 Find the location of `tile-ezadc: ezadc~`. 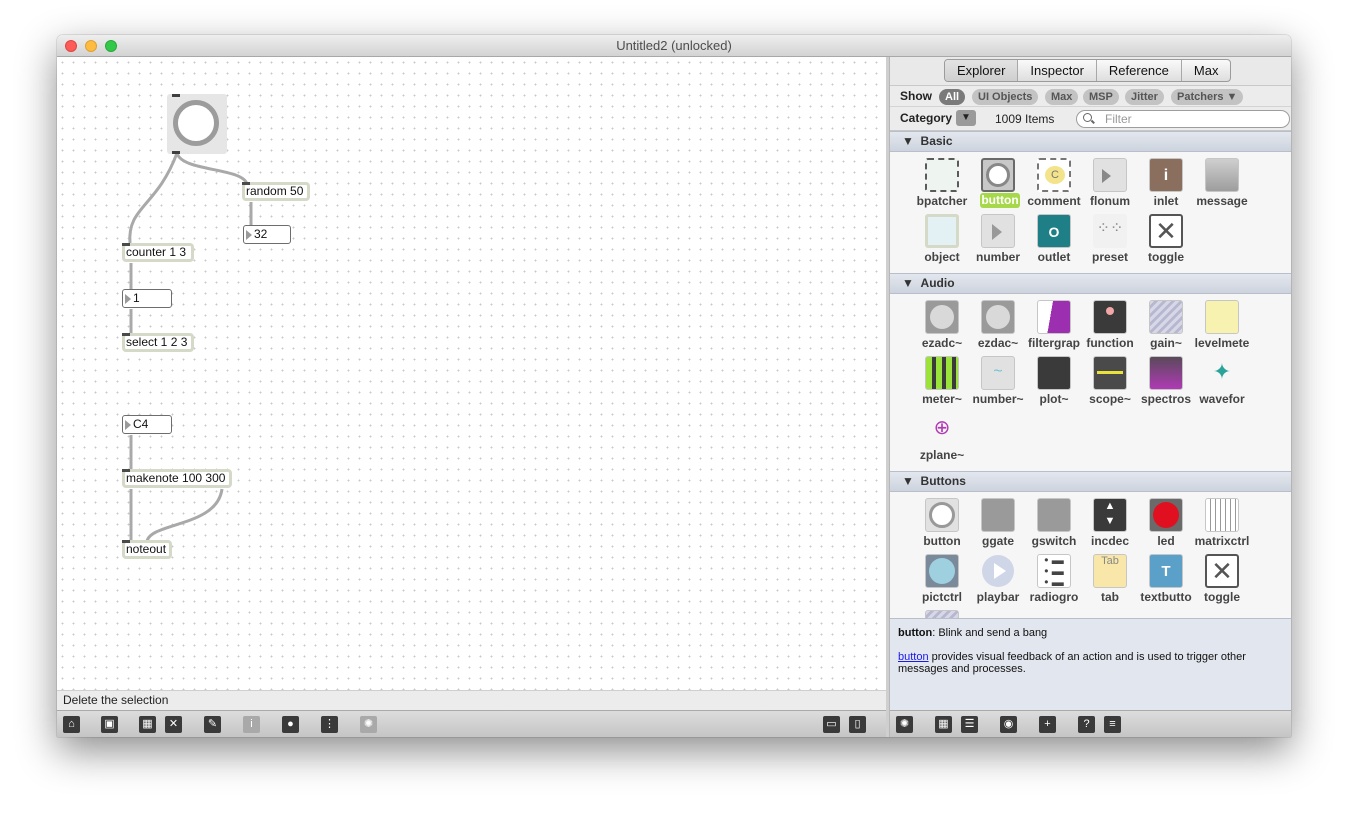

tile-ezadc: ezadc~ is located at coordinates (942, 324).